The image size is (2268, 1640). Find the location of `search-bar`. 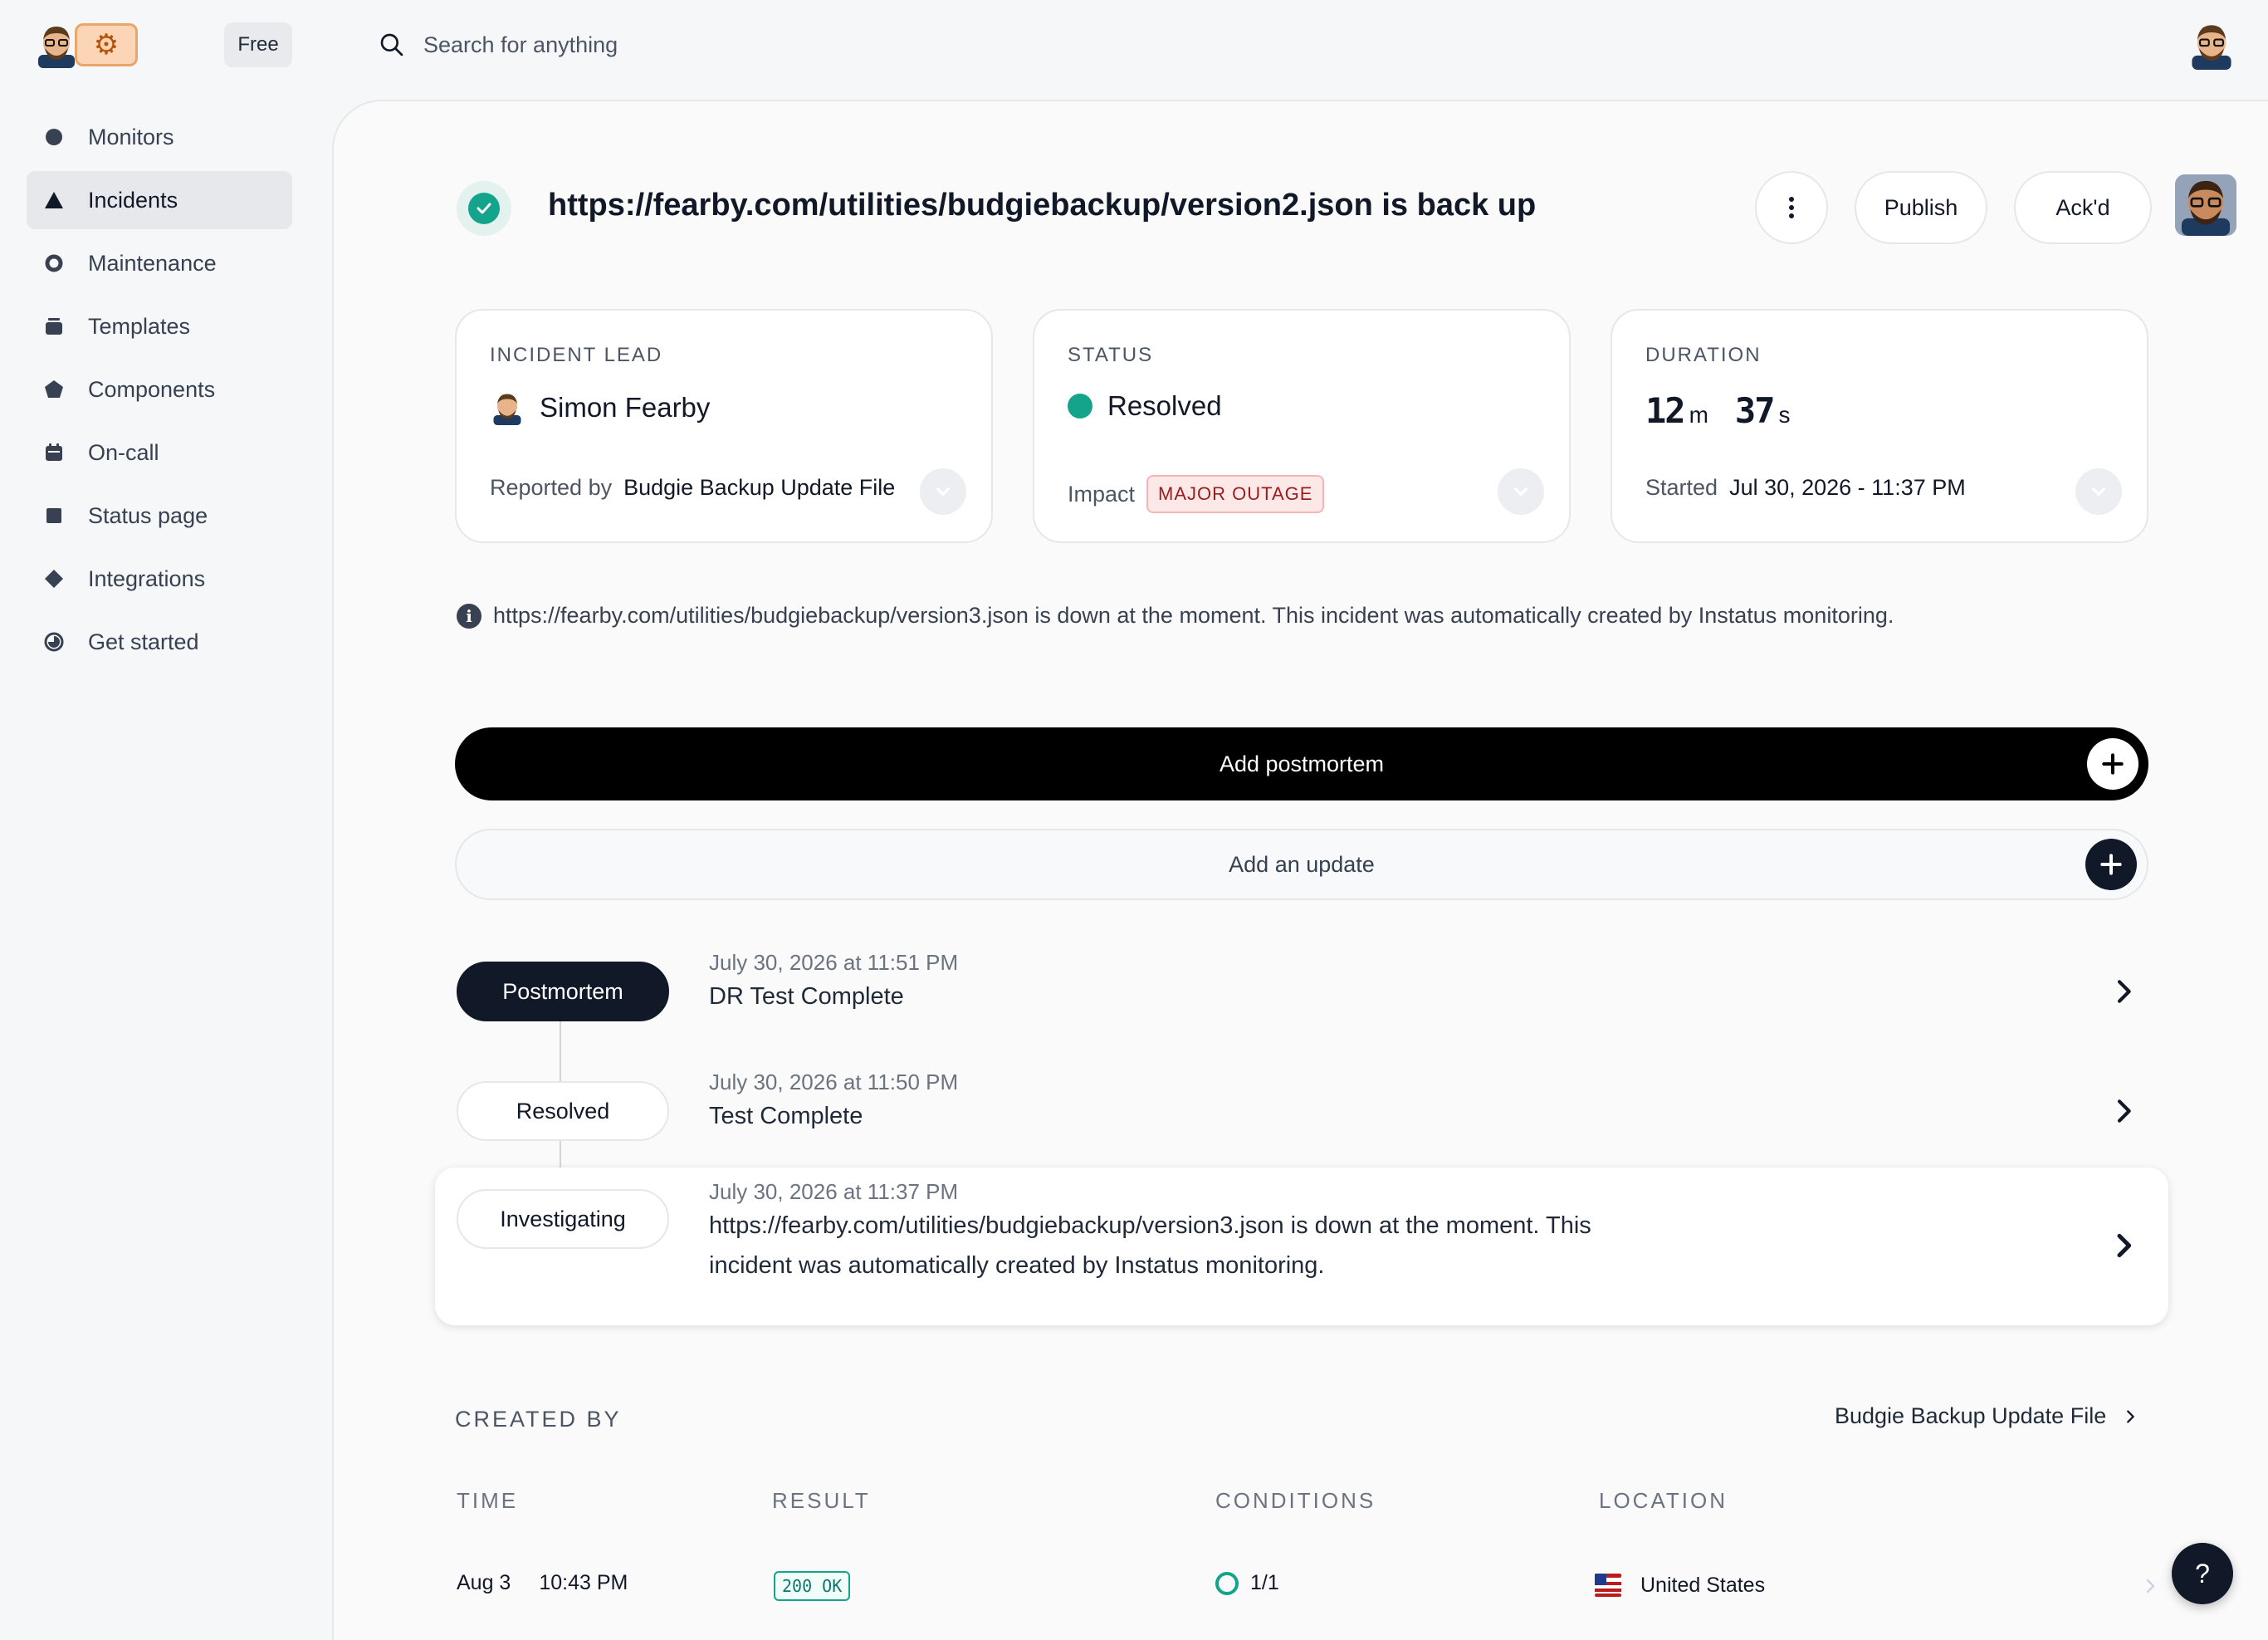

search-bar is located at coordinates (691, 44).